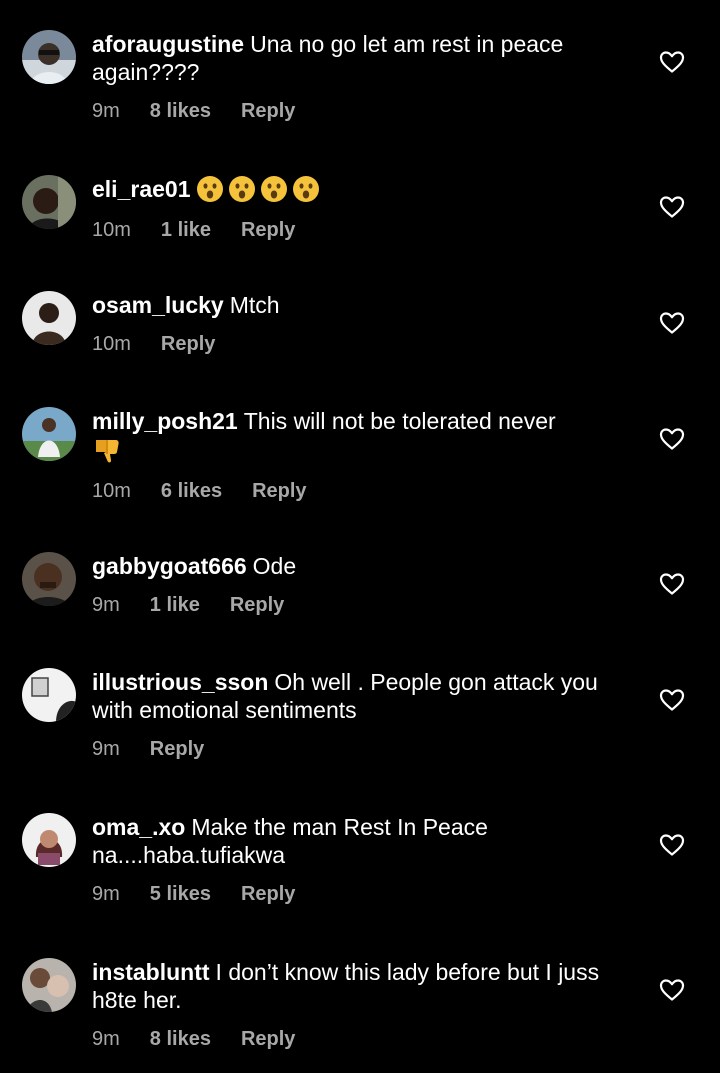 The image size is (720, 1073). What do you see at coordinates (399, 421) in the screenshot?
I see `comment-body: This will not be tolerated never` at bounding box center [399, 421].